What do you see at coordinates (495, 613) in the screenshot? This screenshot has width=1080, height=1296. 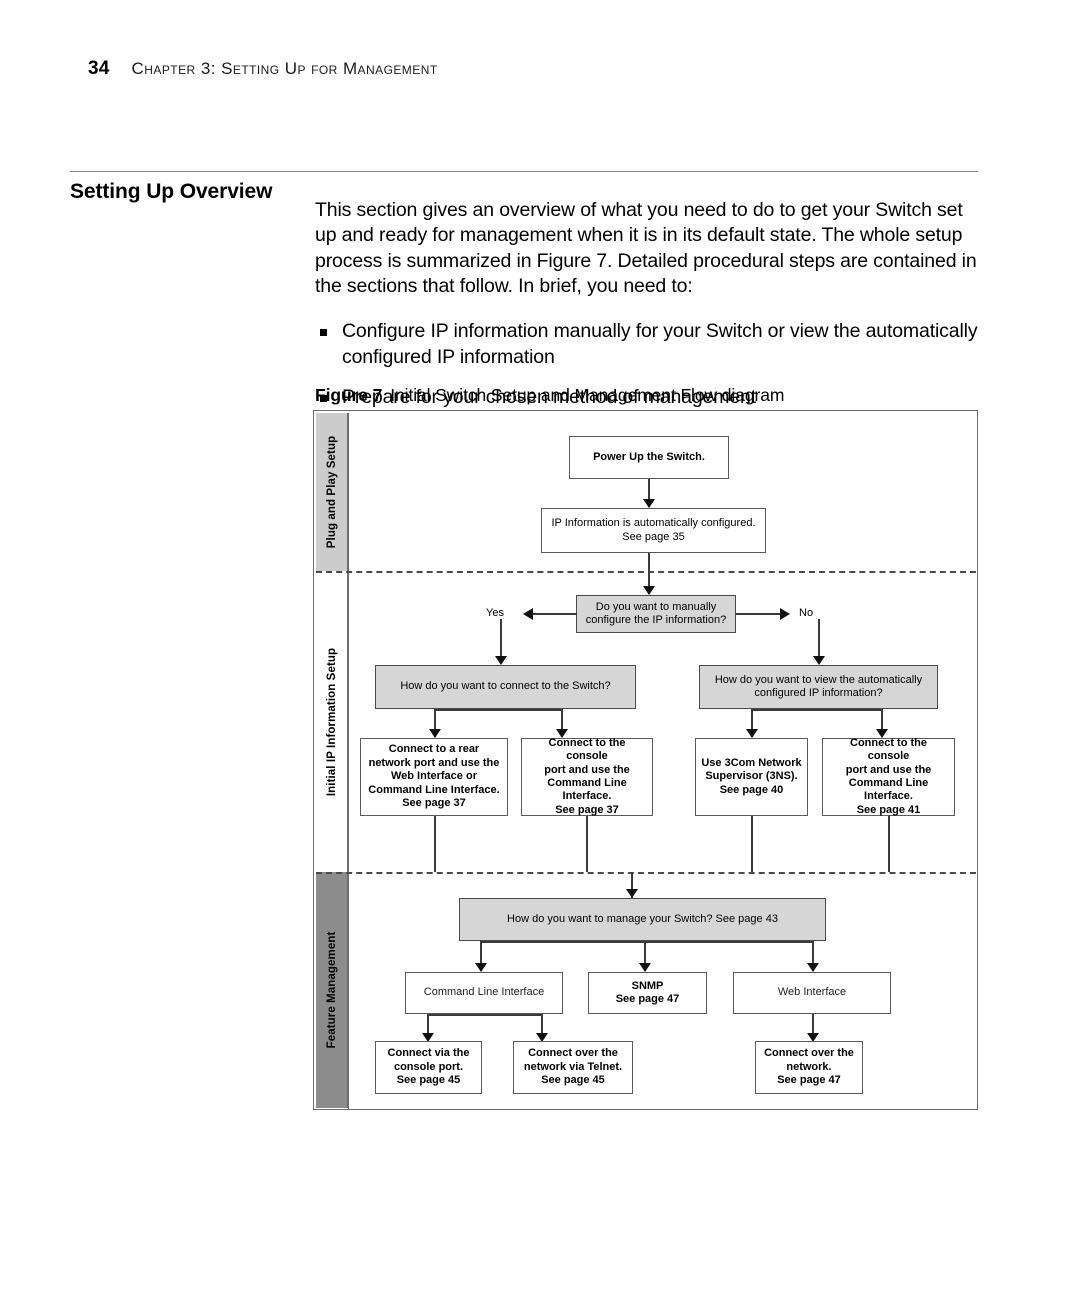 I see `branch-label-yes: Yes` at bounding box center [495, 613].